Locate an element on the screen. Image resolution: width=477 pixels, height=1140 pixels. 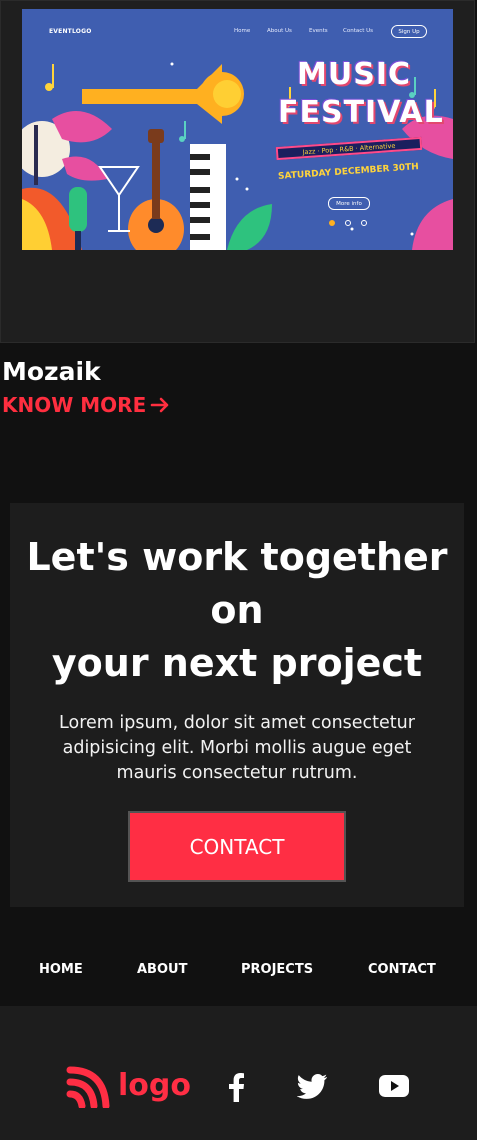
facebook-icon is located at coordinates (236, 1087).